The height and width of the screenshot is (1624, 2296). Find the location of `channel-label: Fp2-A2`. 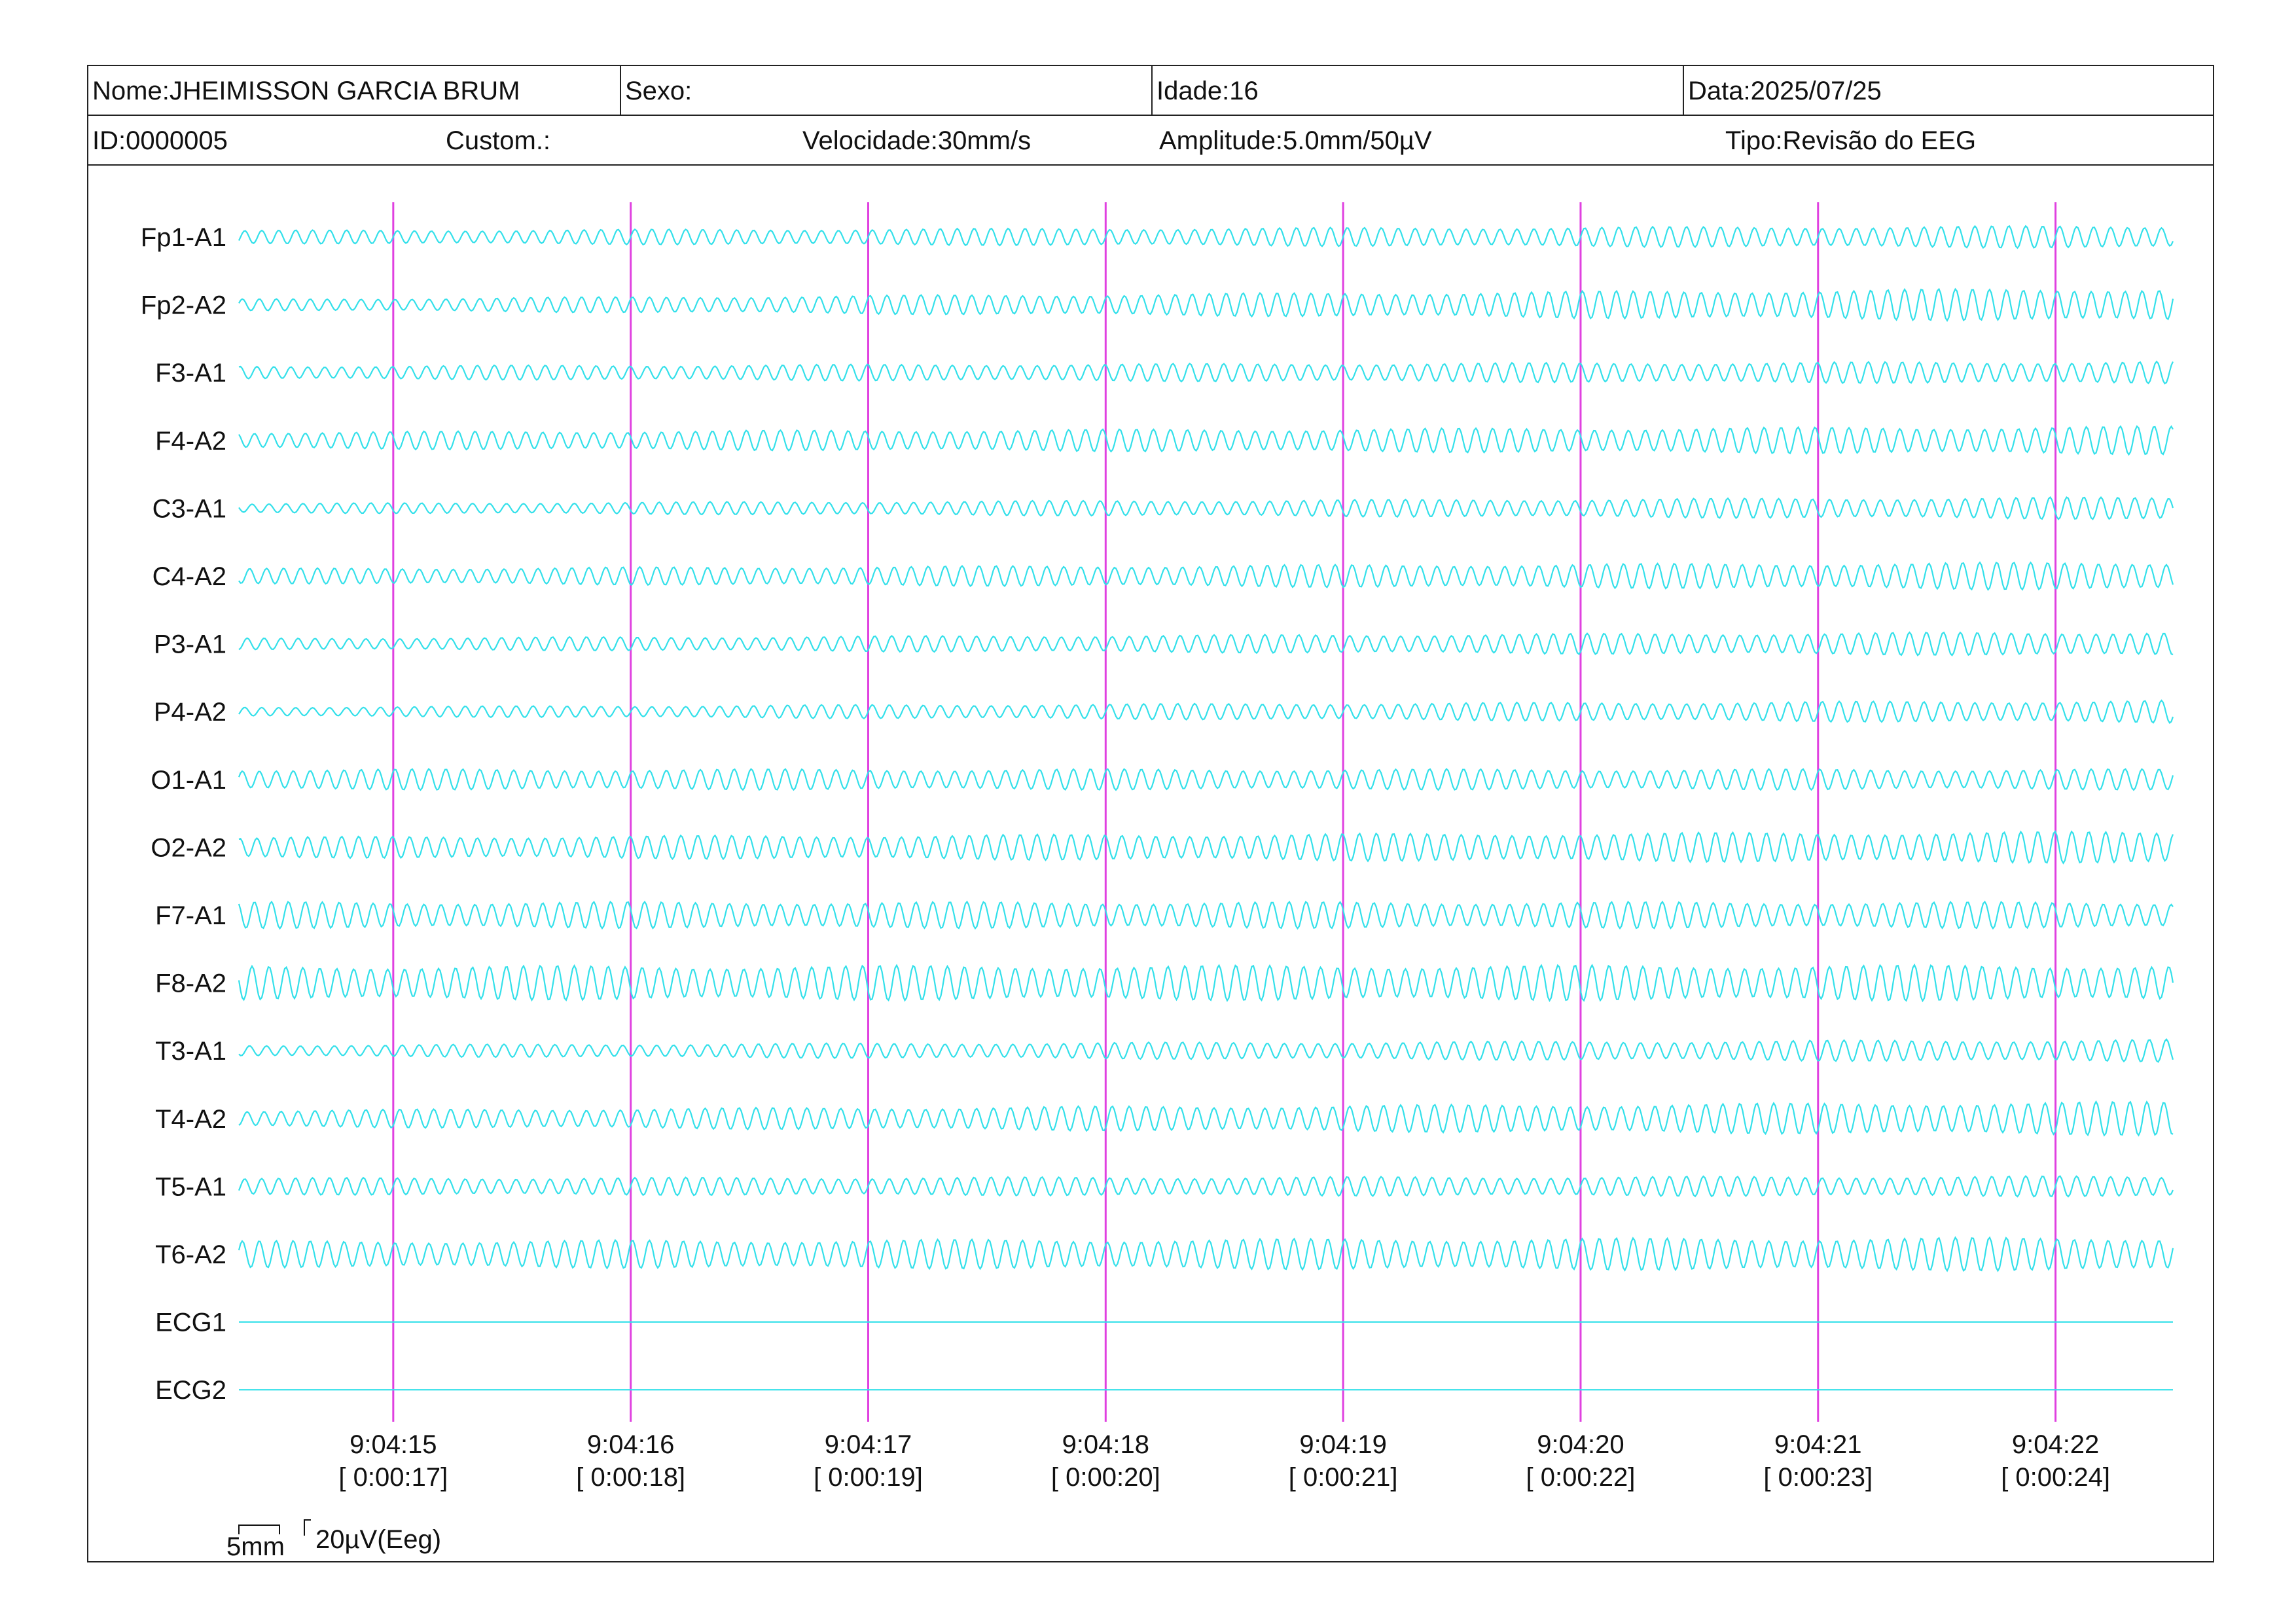

channel-label: Fp2-A2 is located at coordinates (183, 305).